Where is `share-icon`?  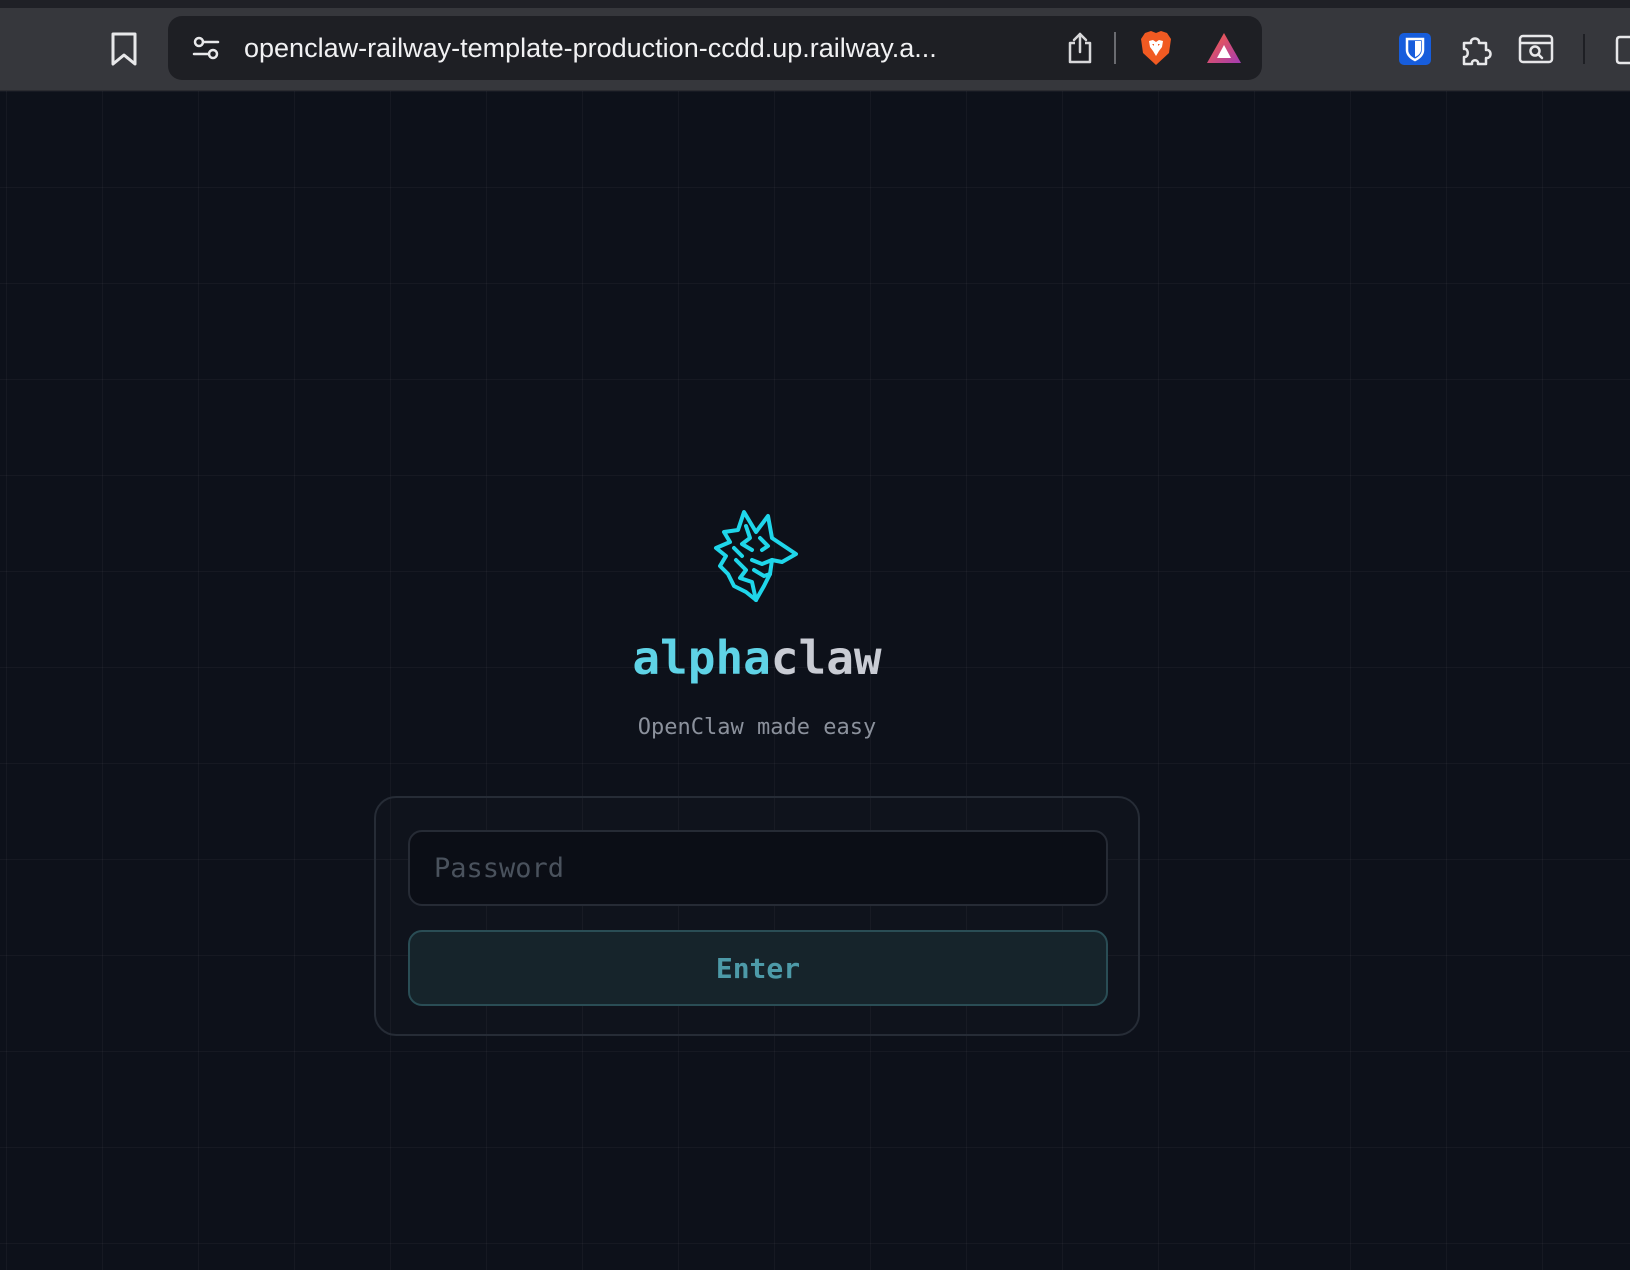 share-icon is located at coordinates (1080, 48).